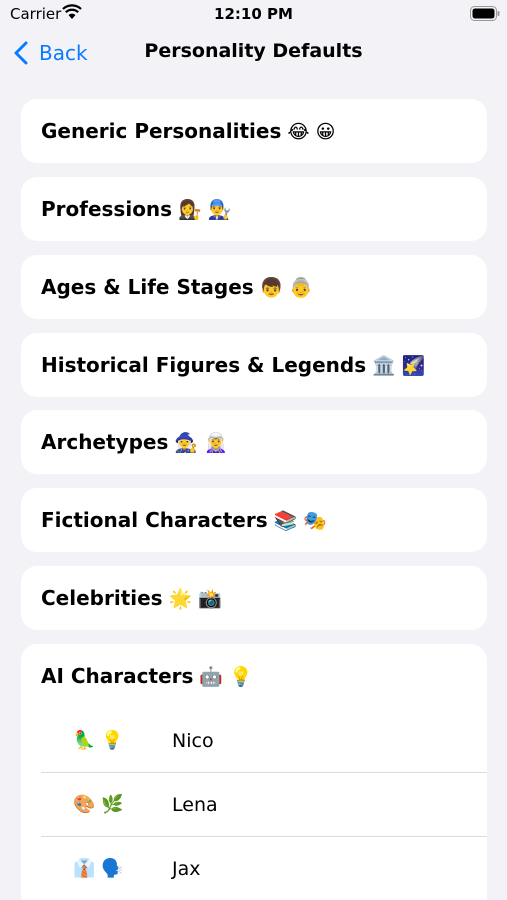  I want to click on section-emojis: 🤖 💡, so click(226, 677).